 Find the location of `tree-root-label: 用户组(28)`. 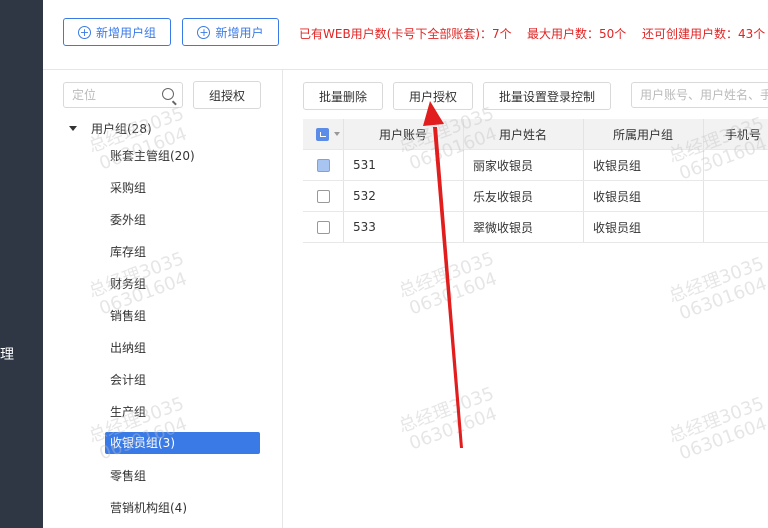

tree-root-label: 用户组(28) is located at coordinates (121, 129).